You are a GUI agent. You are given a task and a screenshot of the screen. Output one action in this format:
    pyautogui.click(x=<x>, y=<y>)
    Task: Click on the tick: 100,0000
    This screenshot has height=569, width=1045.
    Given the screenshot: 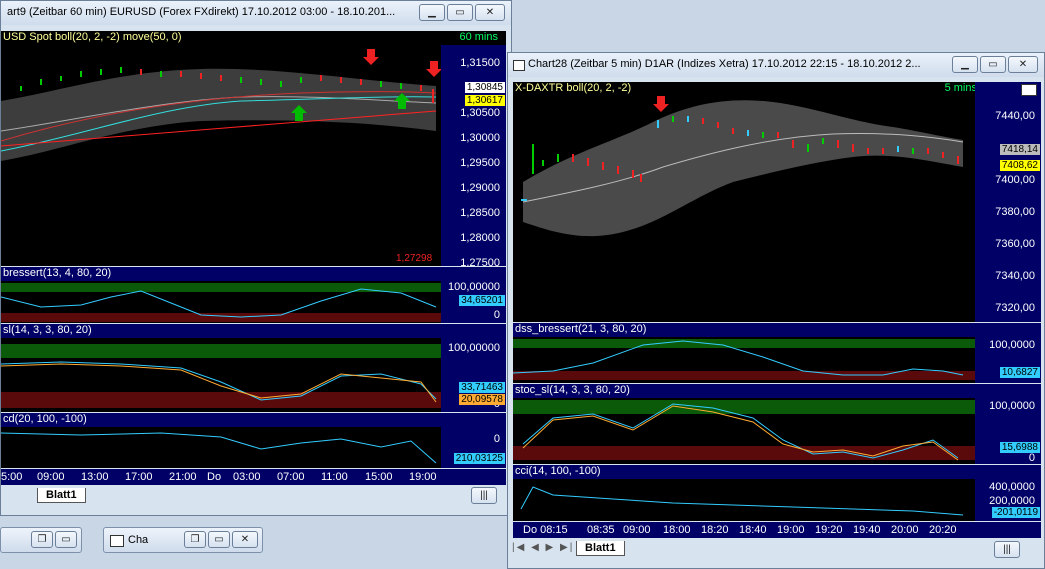 What is the action you would take?
    pyautogui.click(x=1012, y=406)
    